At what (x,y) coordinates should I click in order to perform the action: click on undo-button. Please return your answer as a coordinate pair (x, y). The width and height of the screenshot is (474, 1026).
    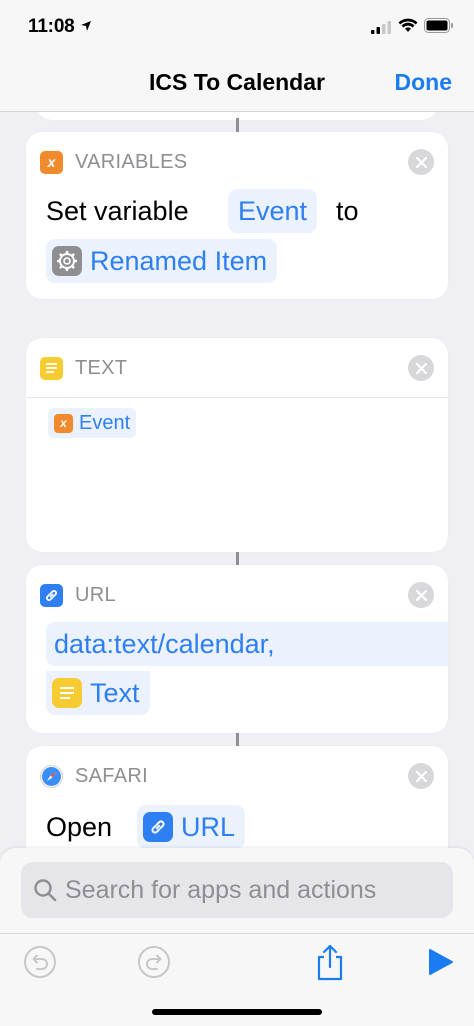
    Looking at the image, I should click on (40, 962).